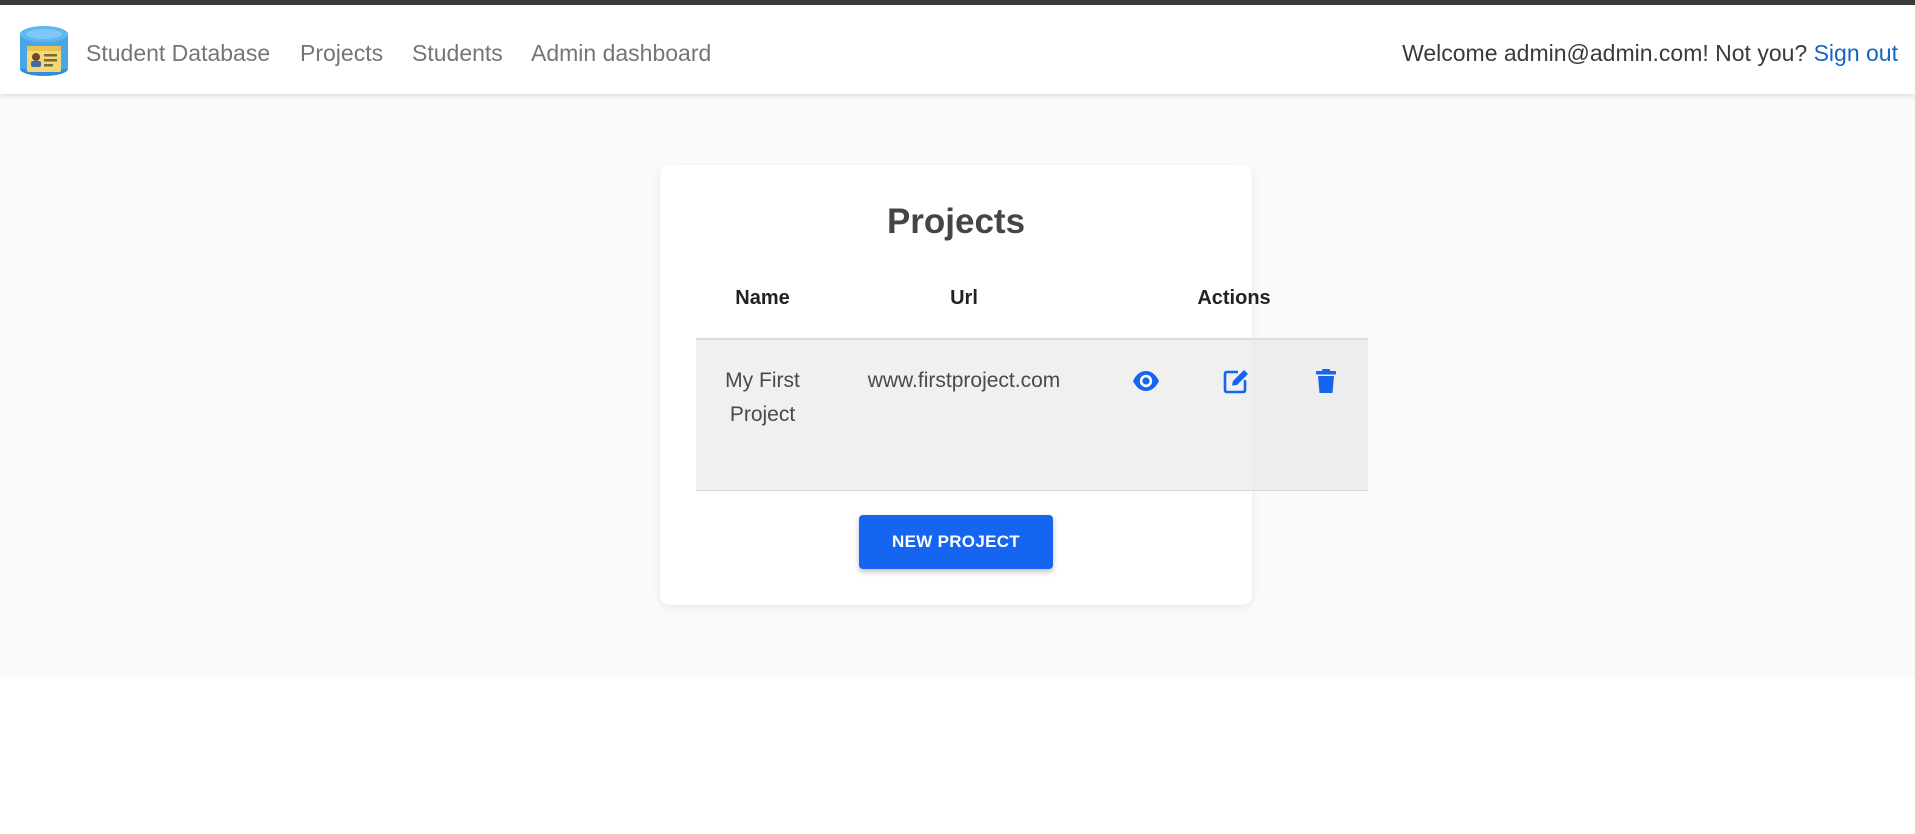  What do you see at coordinates (178, 53) in the screenshot?
I see `nav-brand-student-database: Student Database` at bounding box center [178, 53].